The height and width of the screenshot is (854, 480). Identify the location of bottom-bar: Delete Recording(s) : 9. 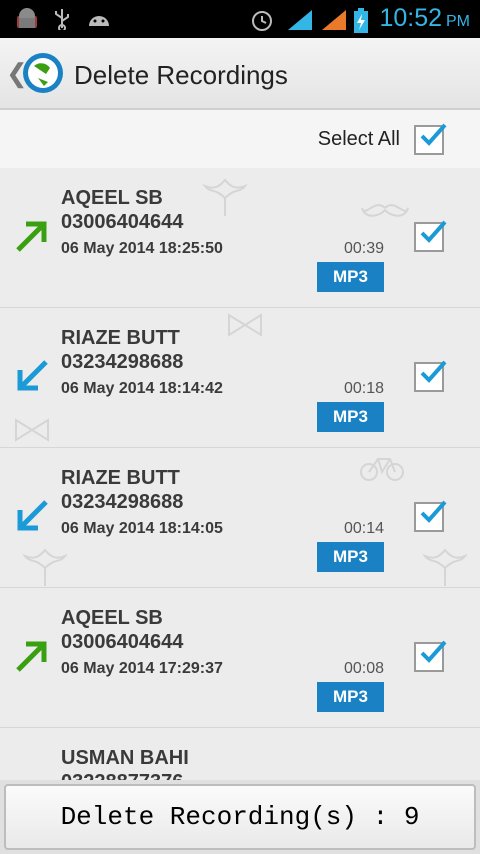
(240, 817).